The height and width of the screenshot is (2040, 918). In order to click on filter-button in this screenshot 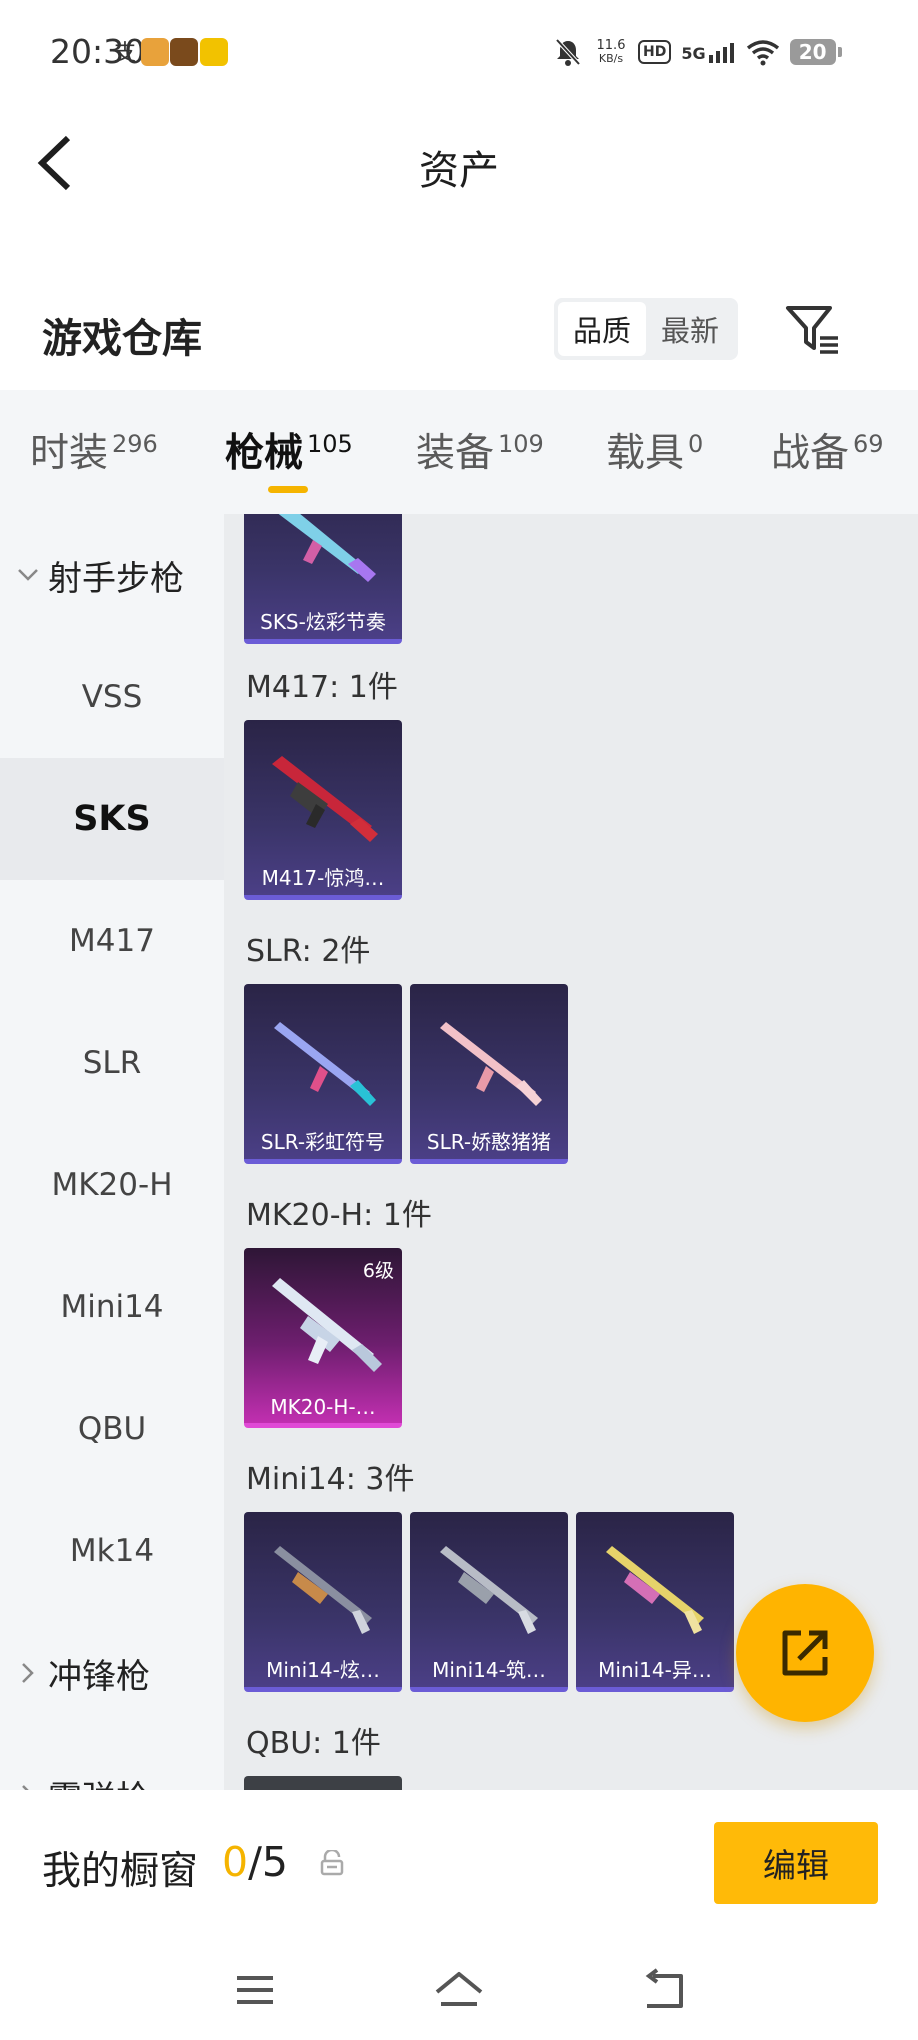, I will do `click(812, 330)`.